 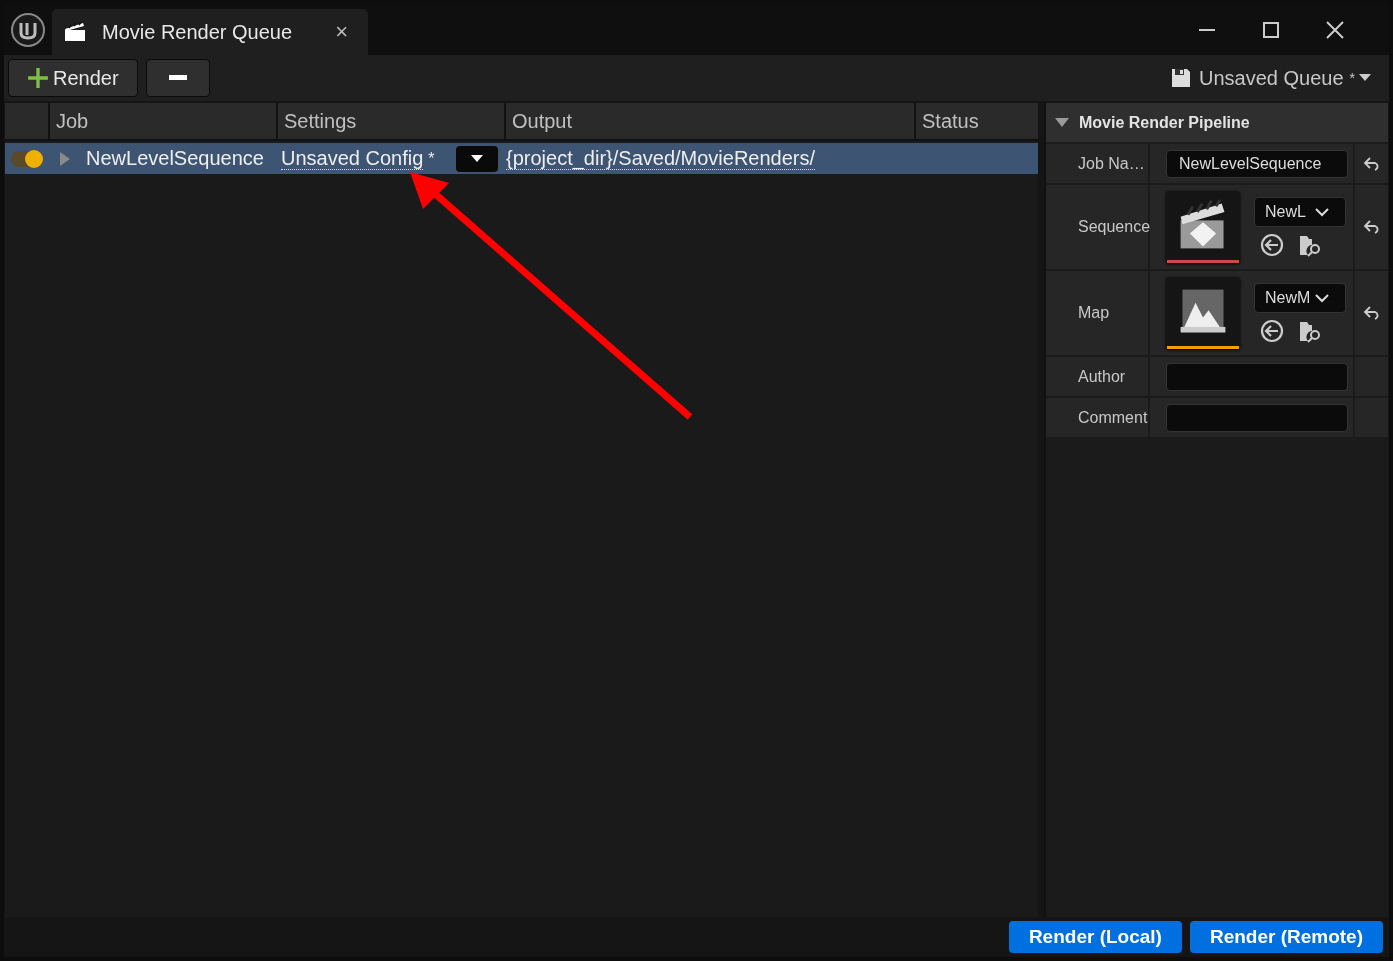 I want to click on tab-title: Movie Render Queue, so click(x=198, y=32).